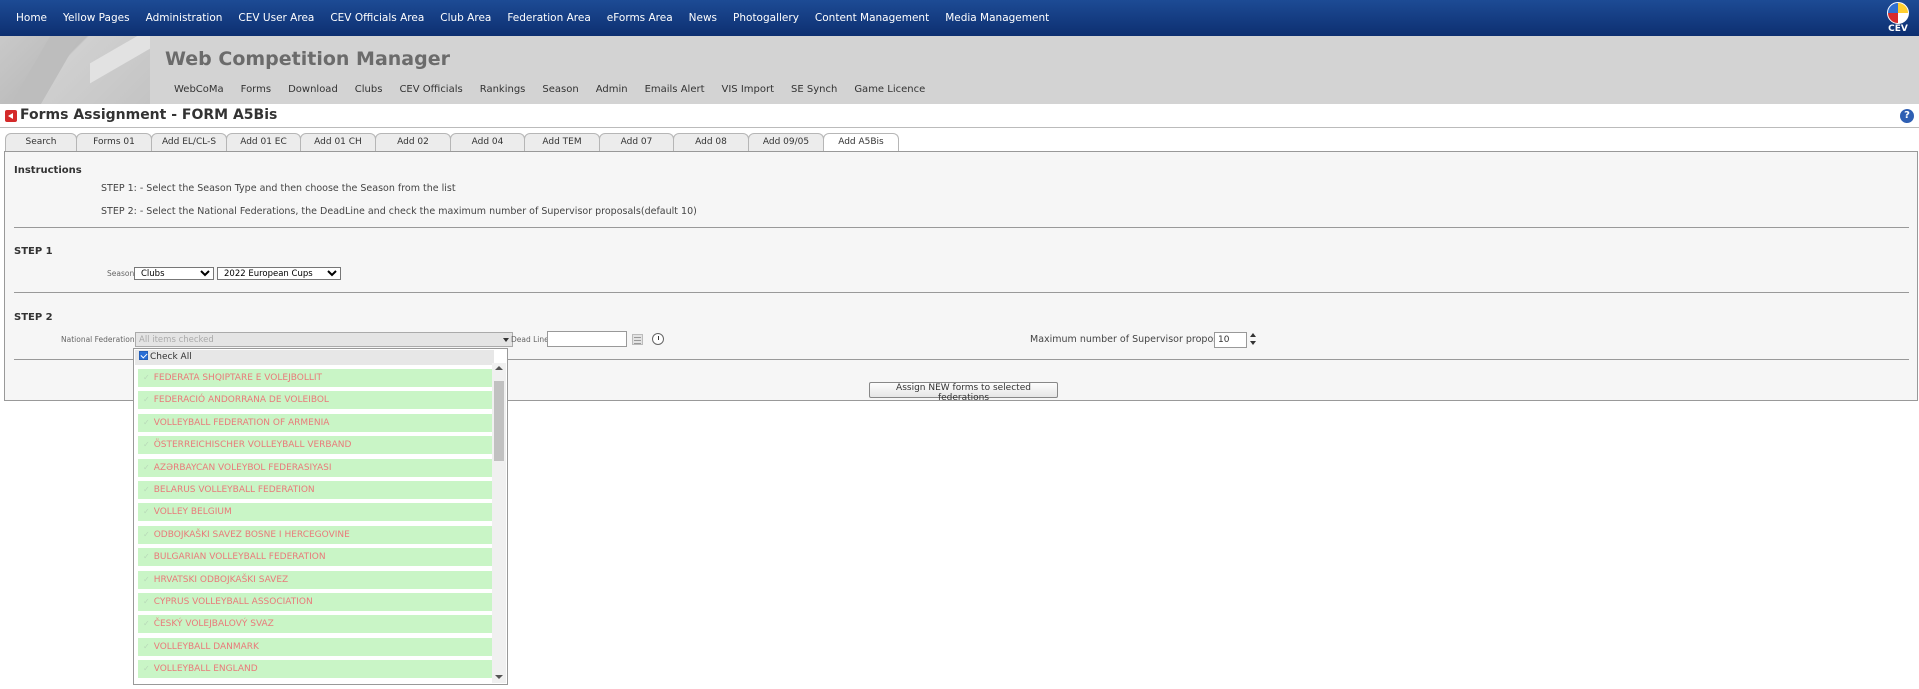  What do you see at coordinates (96, 18) in the screenshot?
I see `topnav-yellow-pages: Yellow Pages` at bounding box center [96, 18].